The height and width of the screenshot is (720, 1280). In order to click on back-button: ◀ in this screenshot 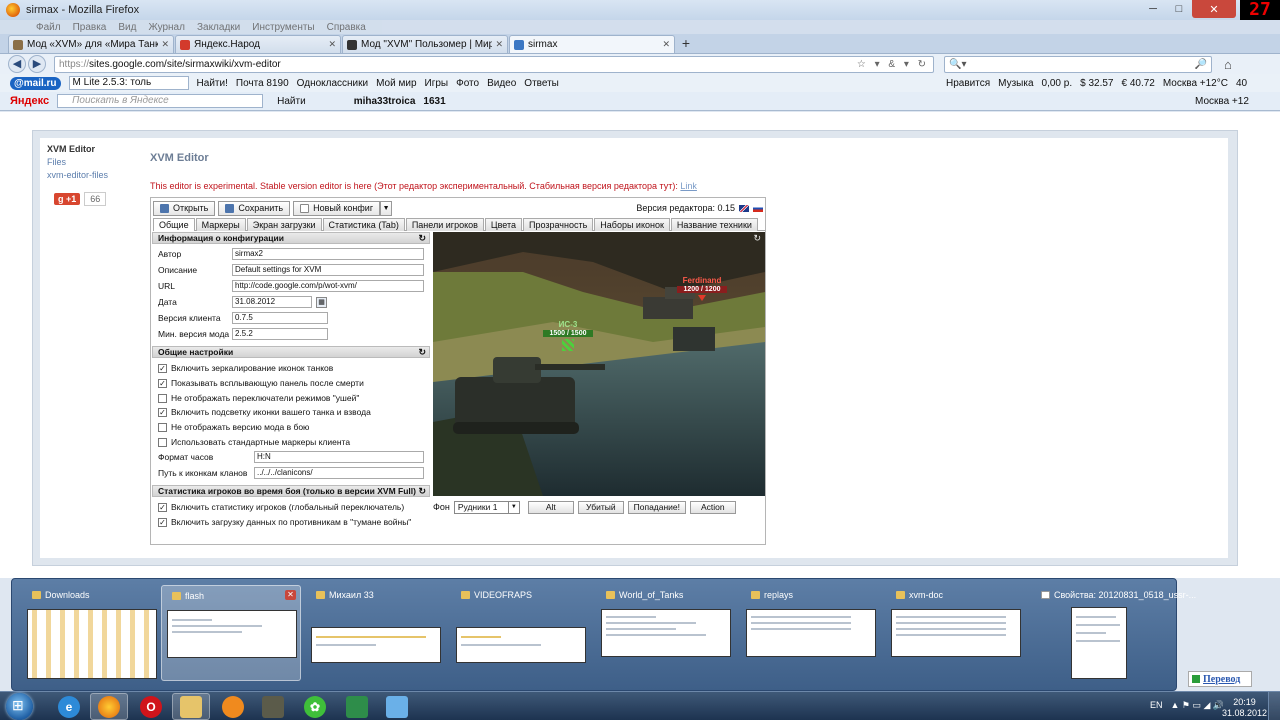, I will do `click(17, 64)`.